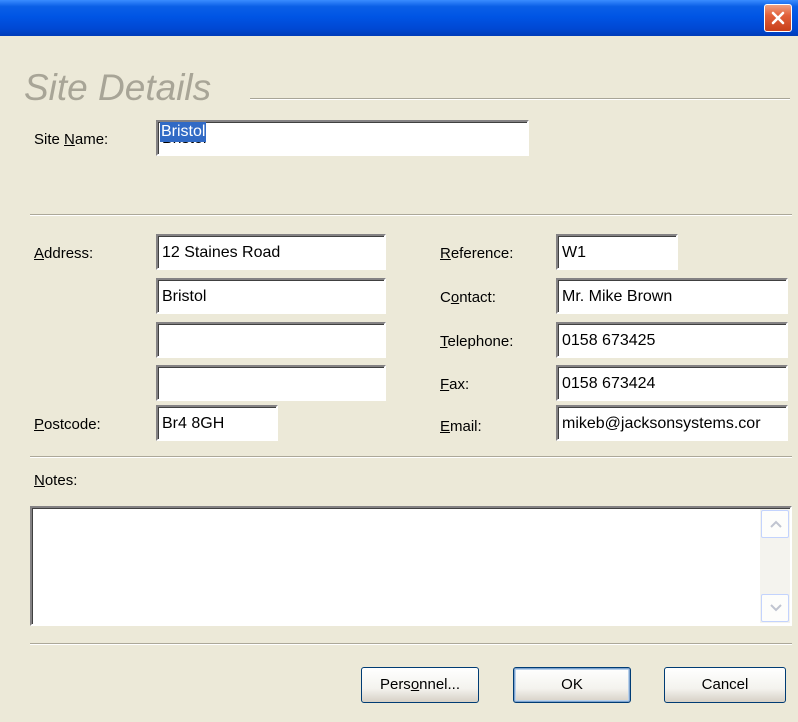 The height and width of the screenshot is (722, 798). What do you see at coordinates (411, 457) in the screenshot?
I see `divider-middle` at bounding box center [411, 457].